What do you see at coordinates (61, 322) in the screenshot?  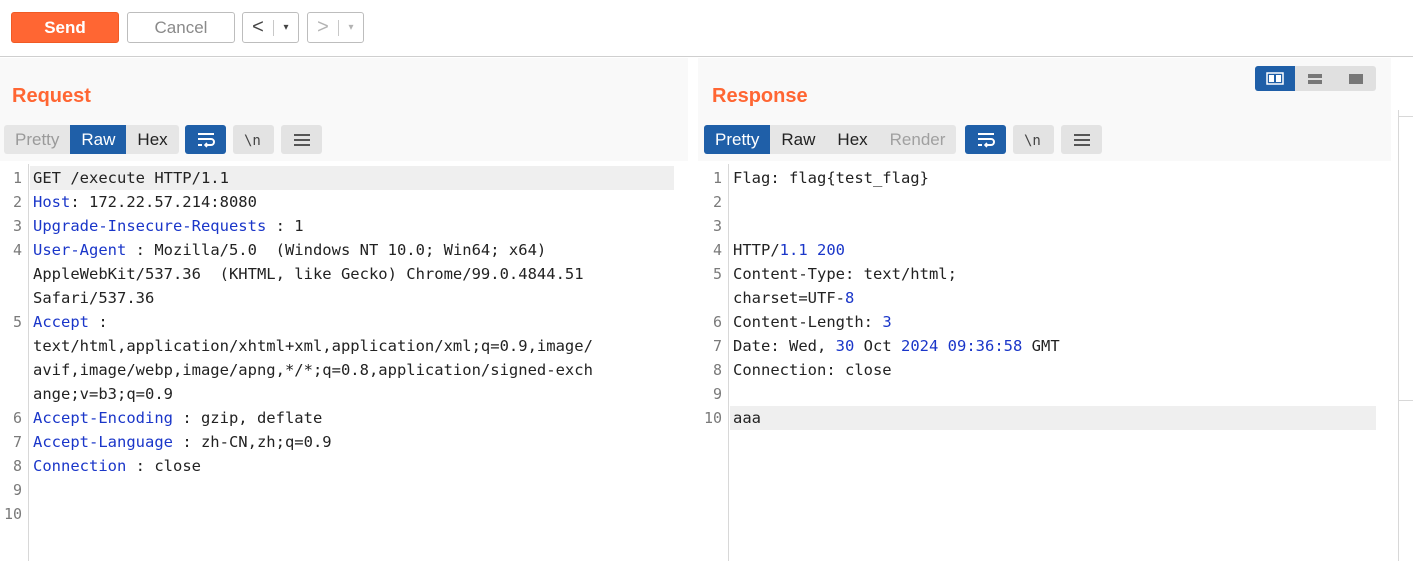 I see `header-name: Accept` at bounding box center [61, 322].